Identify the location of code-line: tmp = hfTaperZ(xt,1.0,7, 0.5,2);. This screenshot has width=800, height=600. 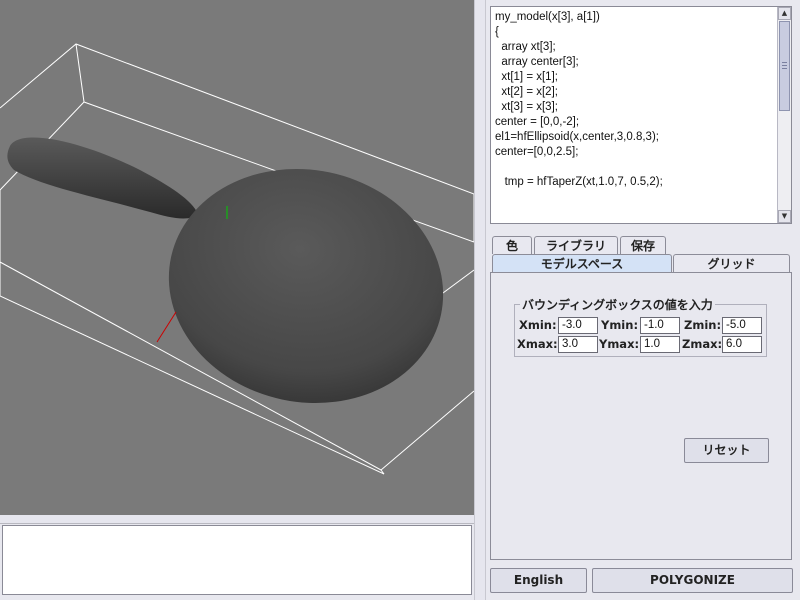
(641, 182).